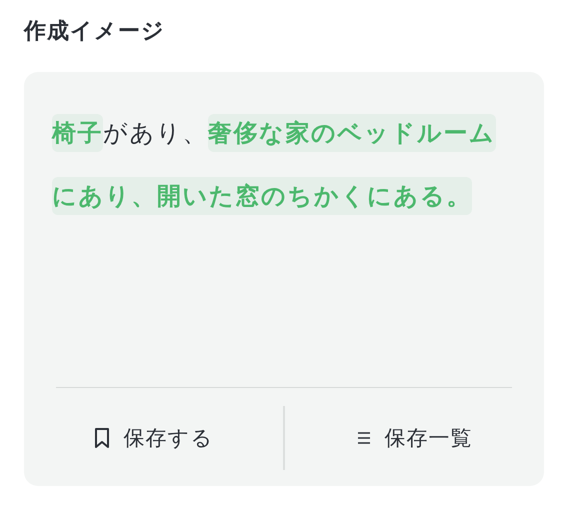 Image resolution: width=568 pixels, height=512 pixels. What do you see at coordinates (363, 438) in the screenshot?
I see `menu-icon` at bounding box center [363, 438].